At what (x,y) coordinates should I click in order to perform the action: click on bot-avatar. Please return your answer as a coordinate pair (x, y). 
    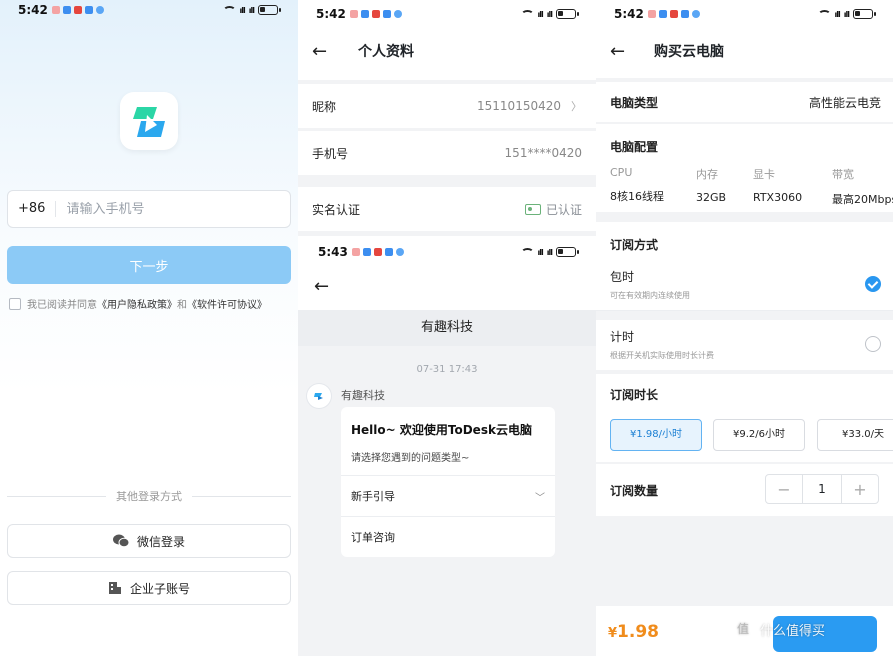
    Looking at the image, I should click on (319, 396).